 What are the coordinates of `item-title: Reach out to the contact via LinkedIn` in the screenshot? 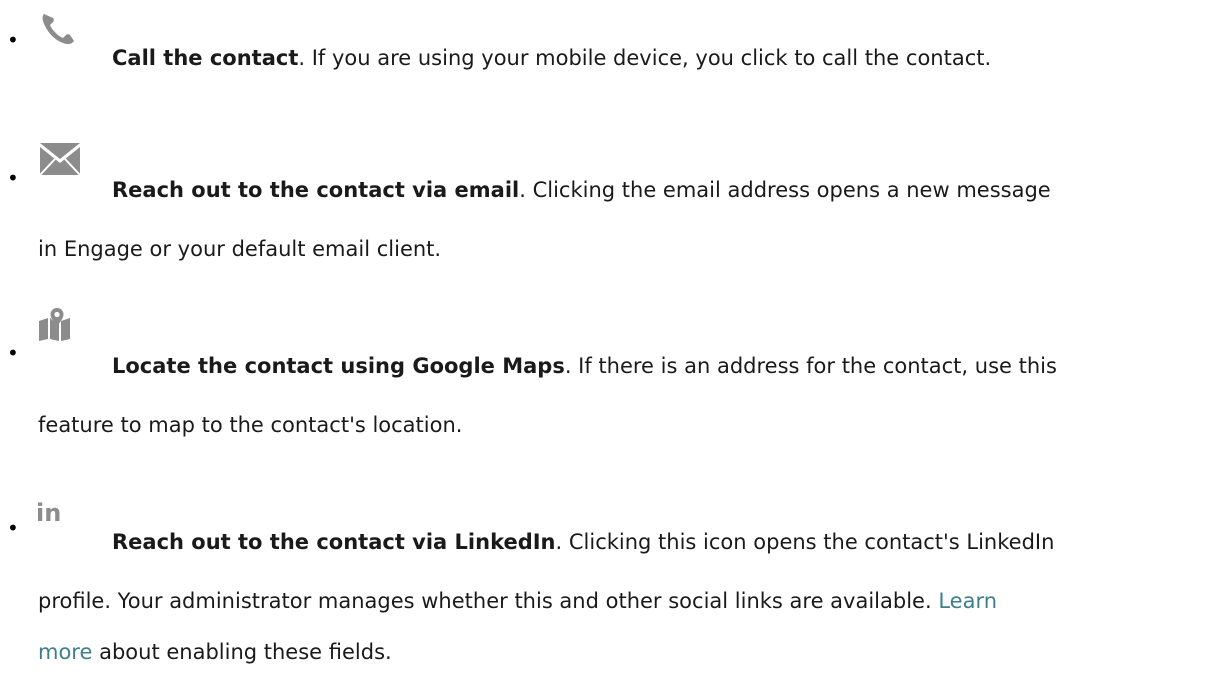 It's located at (334, 542).